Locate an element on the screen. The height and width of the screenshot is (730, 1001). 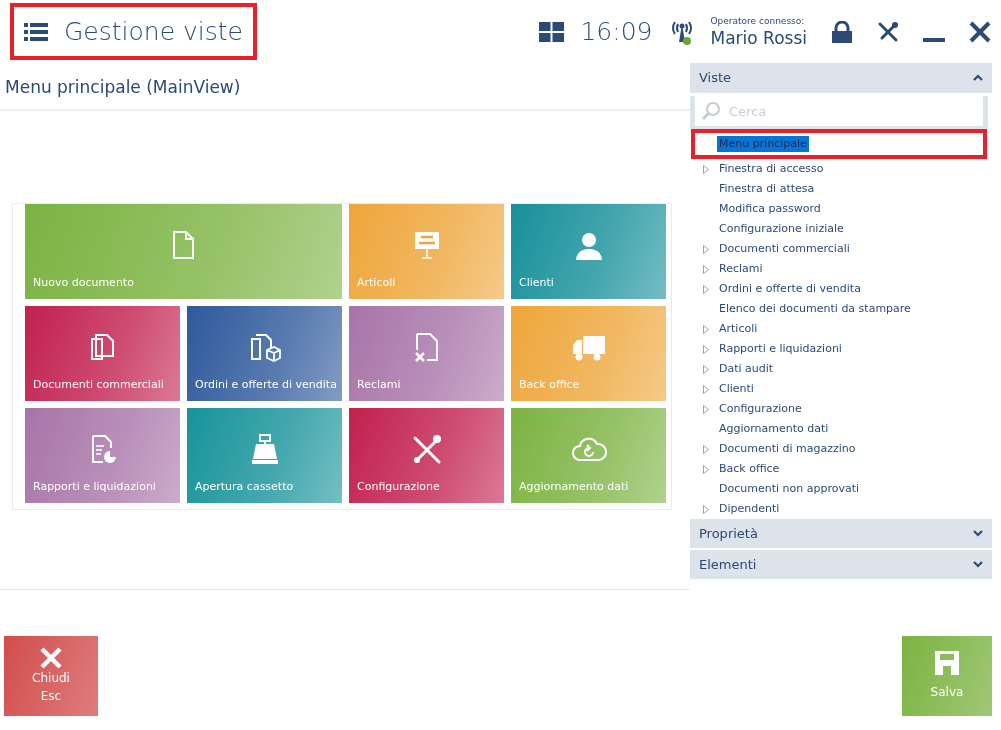
screen-title: Gestione viste is located at coordinates (153, 31).